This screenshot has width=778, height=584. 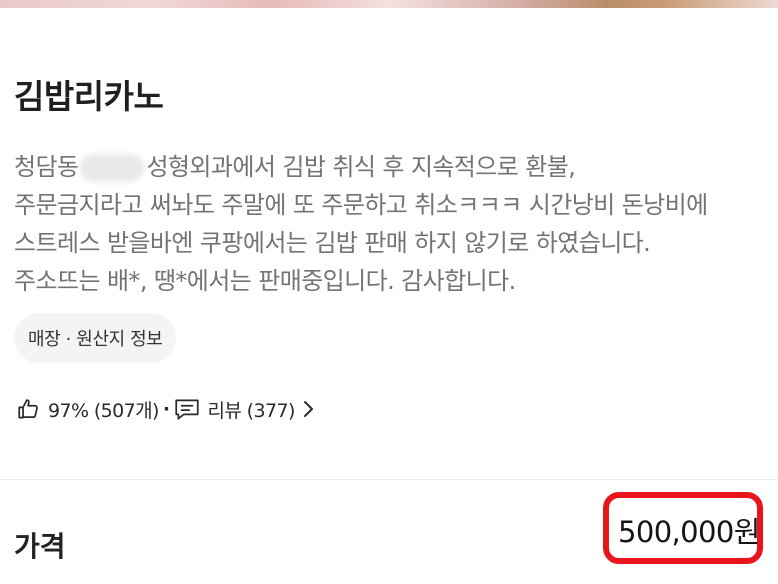 I want to click on description-line-4: 주소뜨는 배*, 땡*에서는 판매중입니다. 감사합니다., so click(x=265, y=281).